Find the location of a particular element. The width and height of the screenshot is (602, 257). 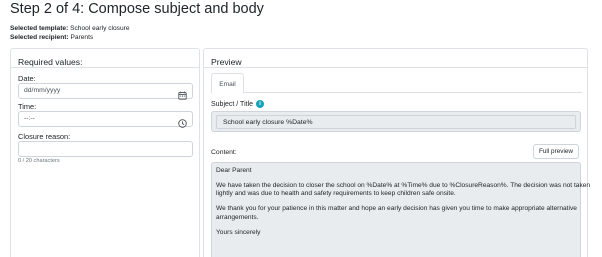

subject-preview: School early closure %Date% is located at coordinates (396, 121).